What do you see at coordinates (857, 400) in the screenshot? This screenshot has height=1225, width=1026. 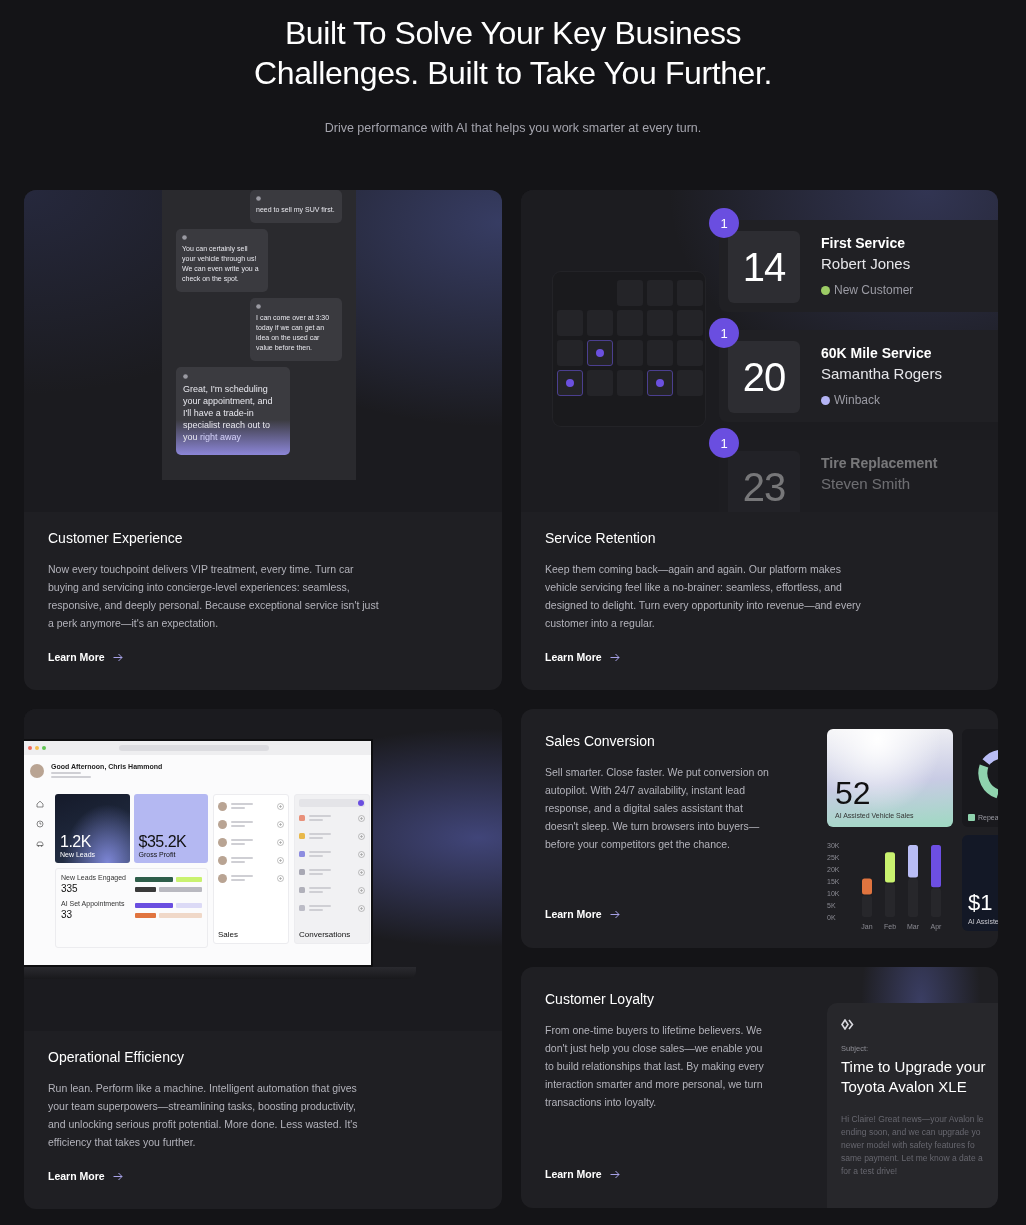 I see `customer-tag: Winback` at bounding box center [857, 400].